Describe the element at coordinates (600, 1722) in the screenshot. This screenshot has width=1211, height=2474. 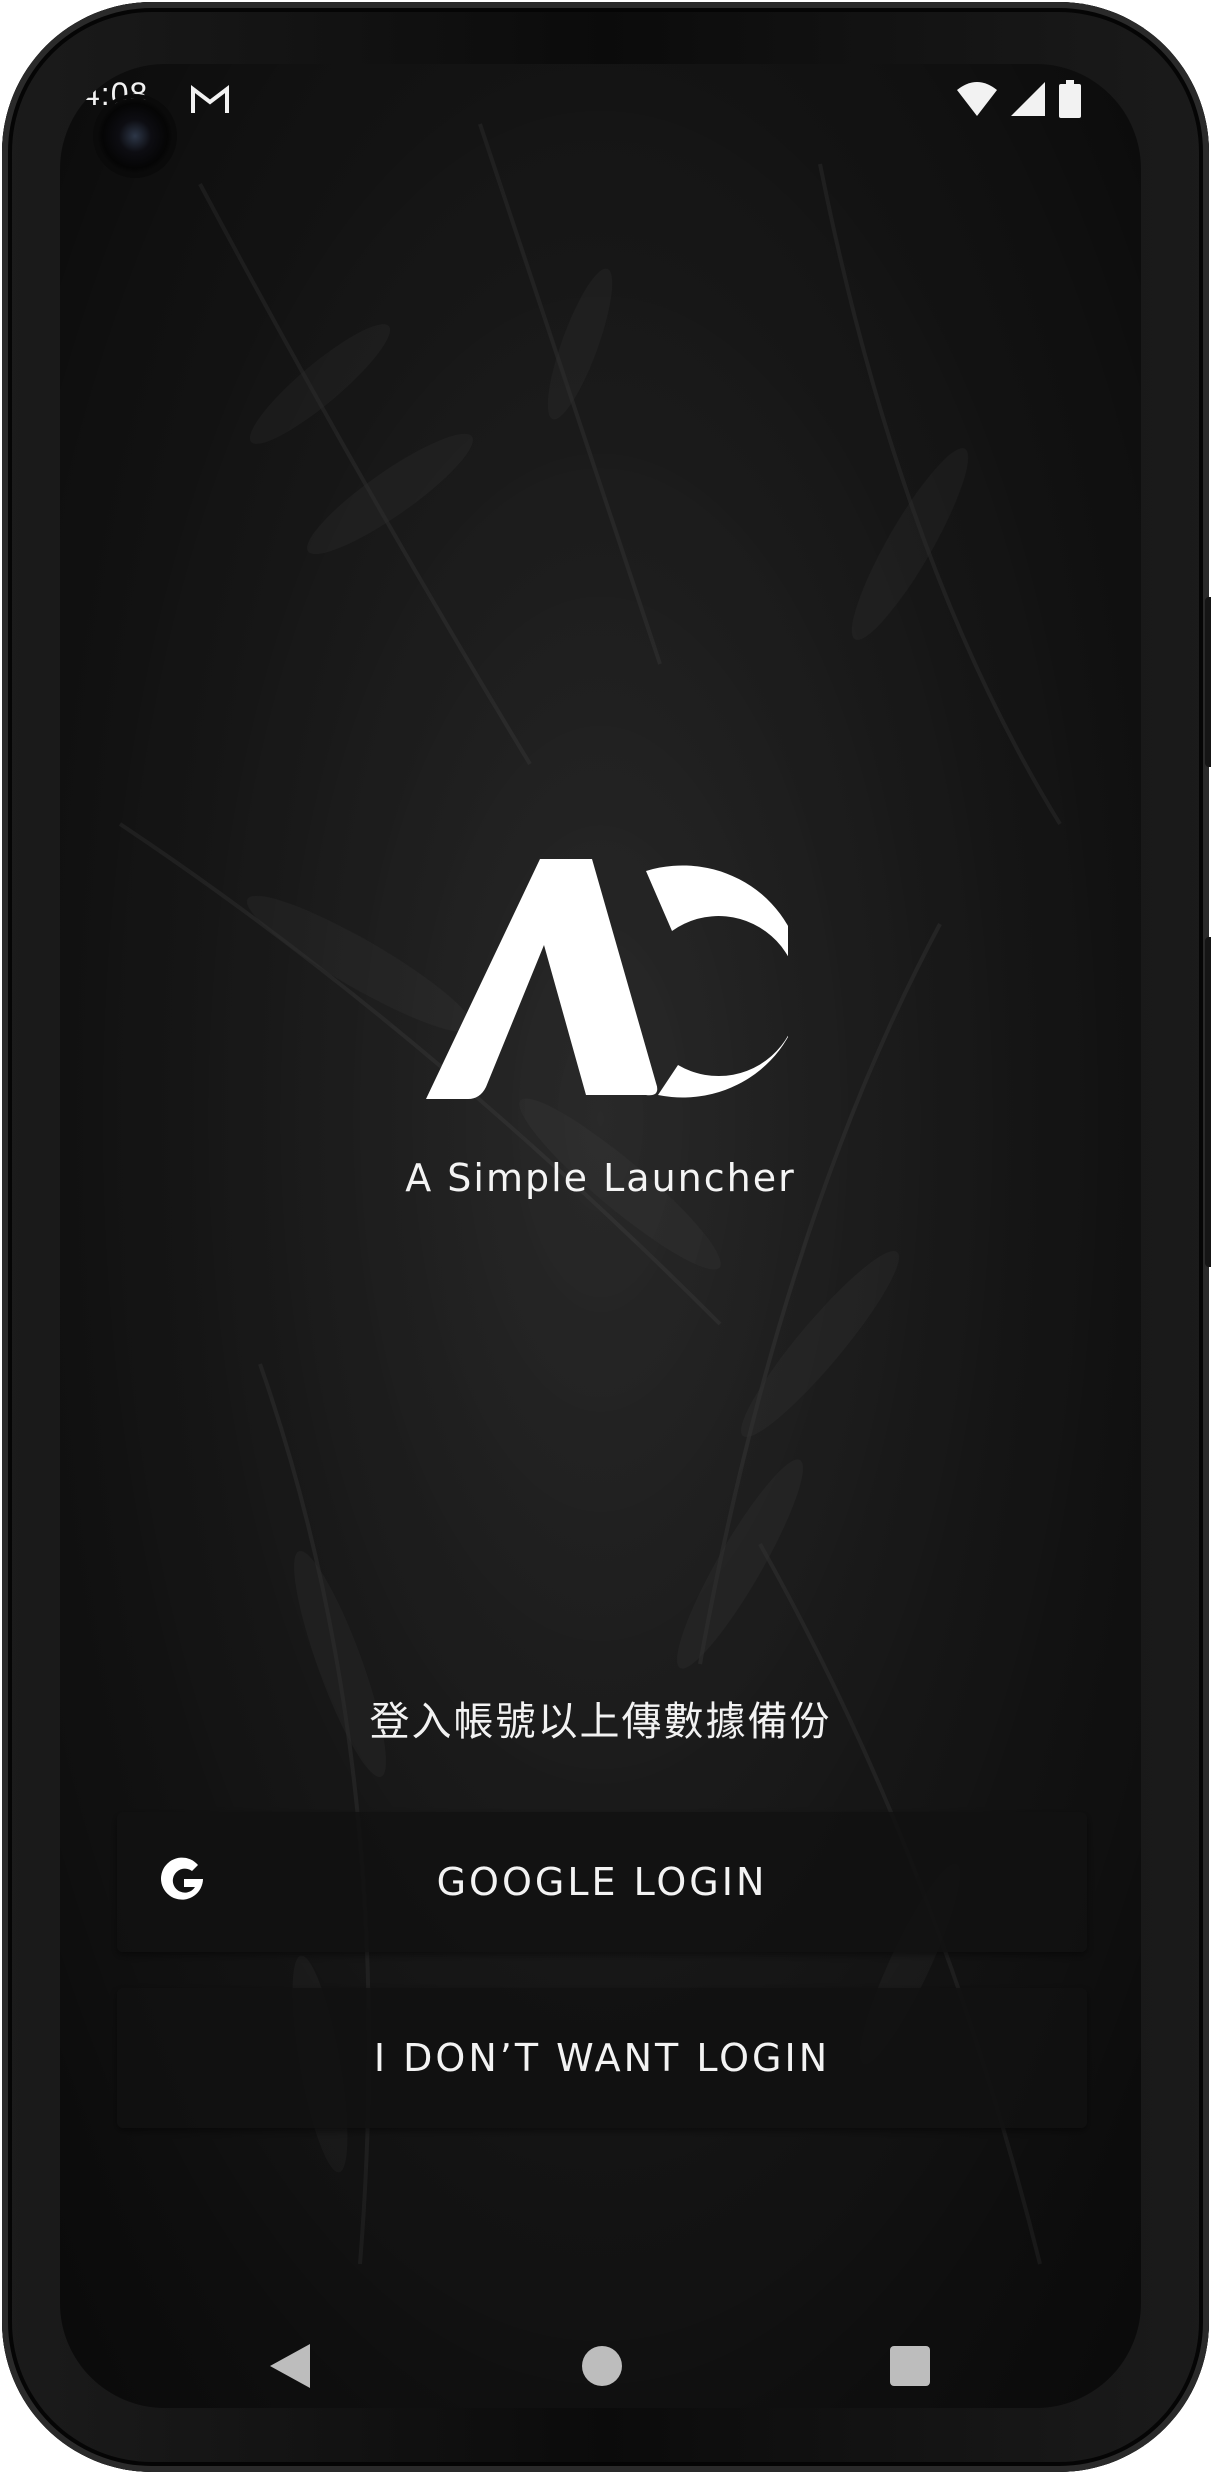
I see `login-prompt: 登入帳號以上傳數據備份` at that location.